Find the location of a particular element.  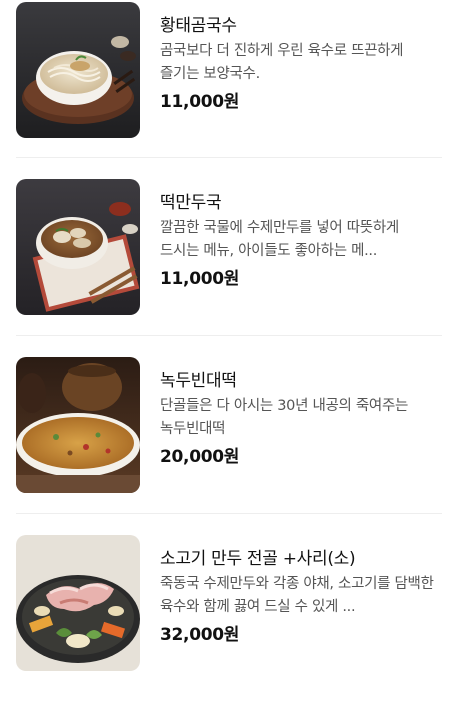

menu-item-name: 소고기 만두 전골 +사리(소) is located at coordinates (258, 559).